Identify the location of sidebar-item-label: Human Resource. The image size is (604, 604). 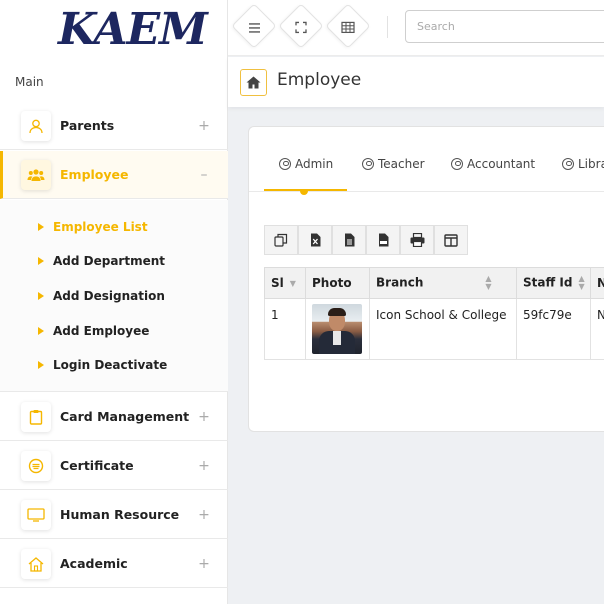
(120, 514).